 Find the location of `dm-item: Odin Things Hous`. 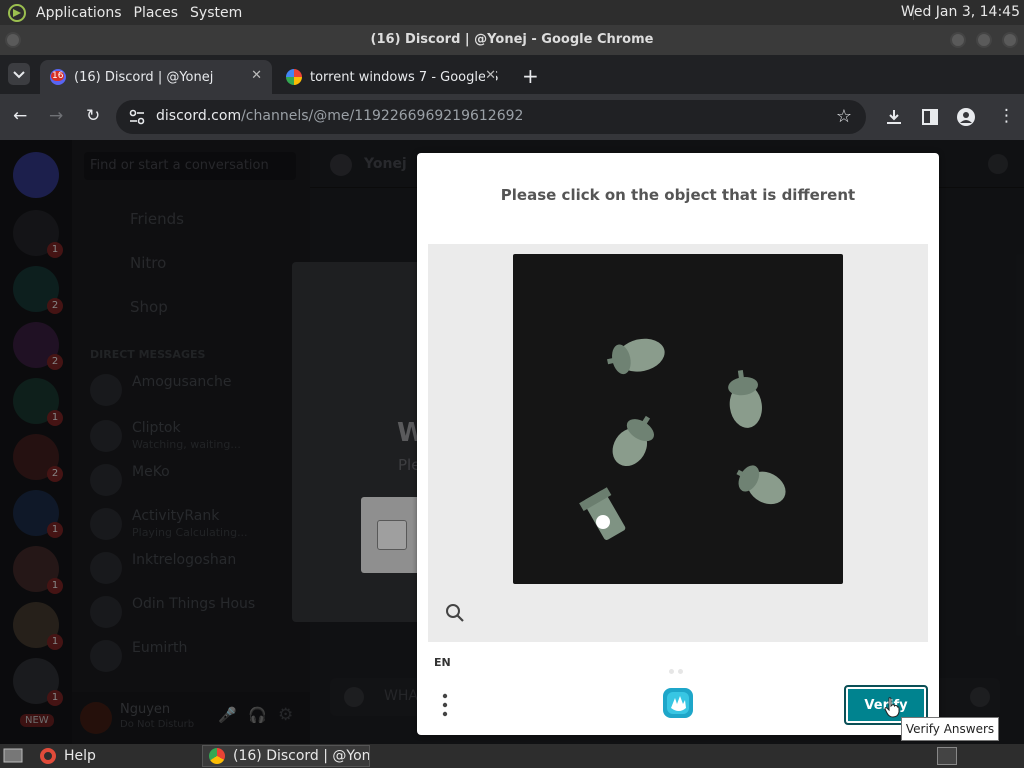

dm-item: Odin Things Hous is located at coordinates (195, 612).